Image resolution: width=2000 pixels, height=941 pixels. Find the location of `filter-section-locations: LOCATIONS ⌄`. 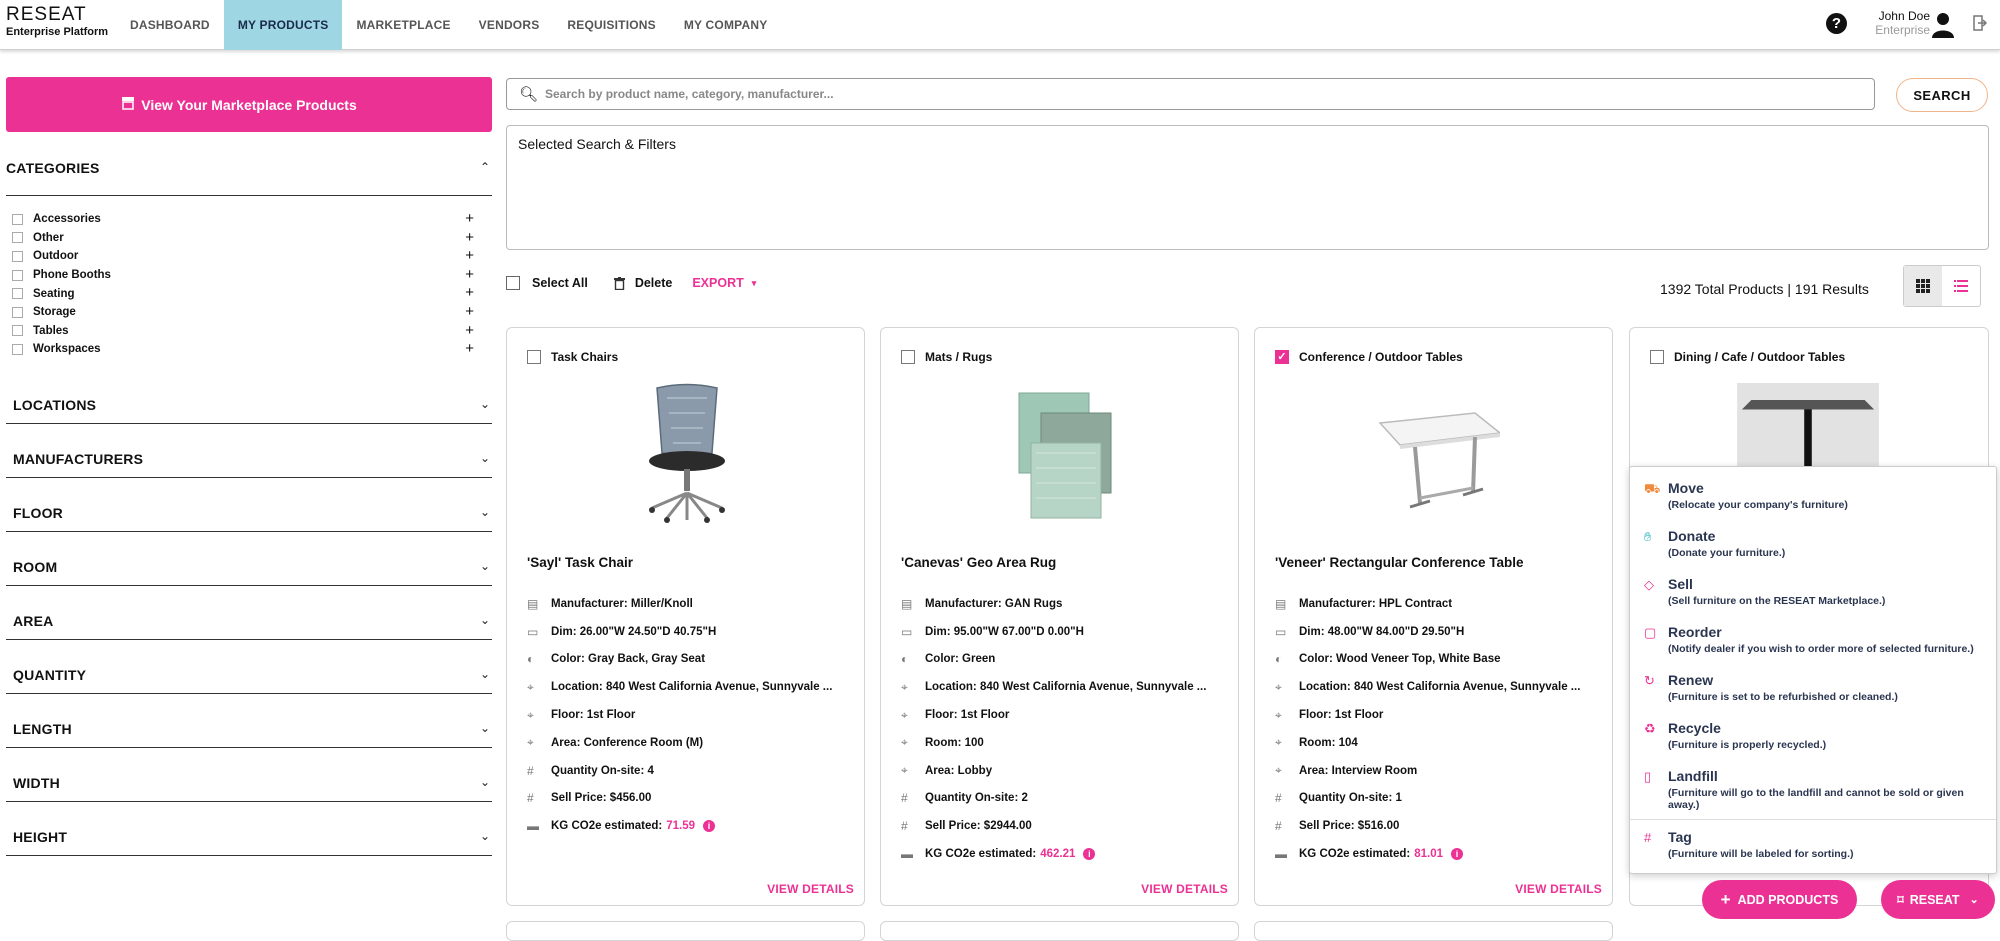

filter-section-locations: LOCATIONS ⌄ is located at coordinates (249, 410).